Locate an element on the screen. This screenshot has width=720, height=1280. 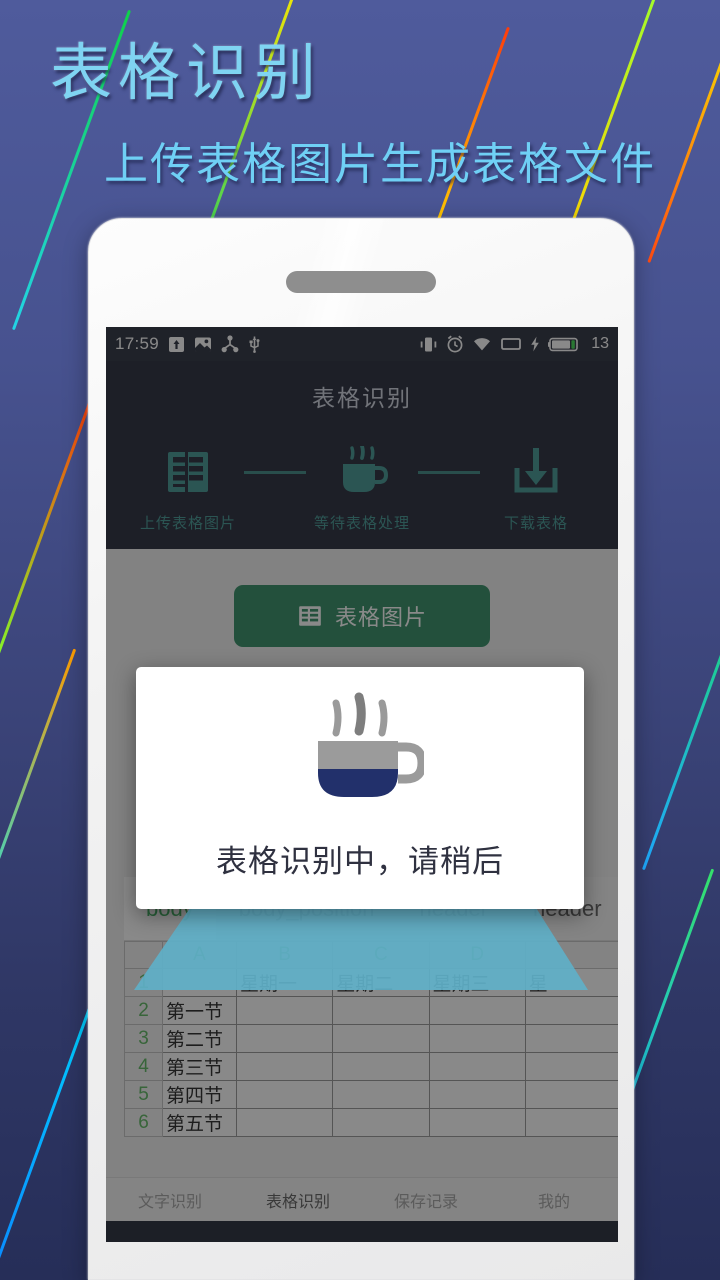
processing-dialog: 表格识别中，请稍后 is located at coordinates (360, 788).